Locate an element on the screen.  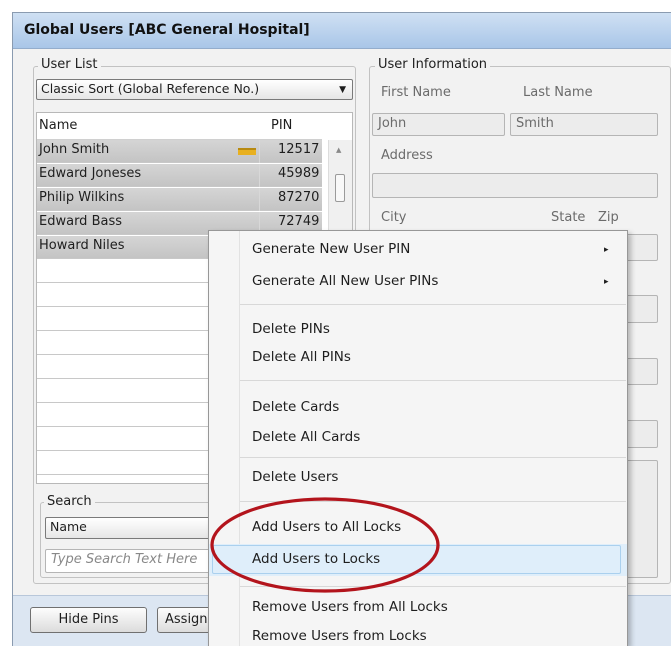
scroll-up-icon: ▲ is located at coordinates (338, 150).